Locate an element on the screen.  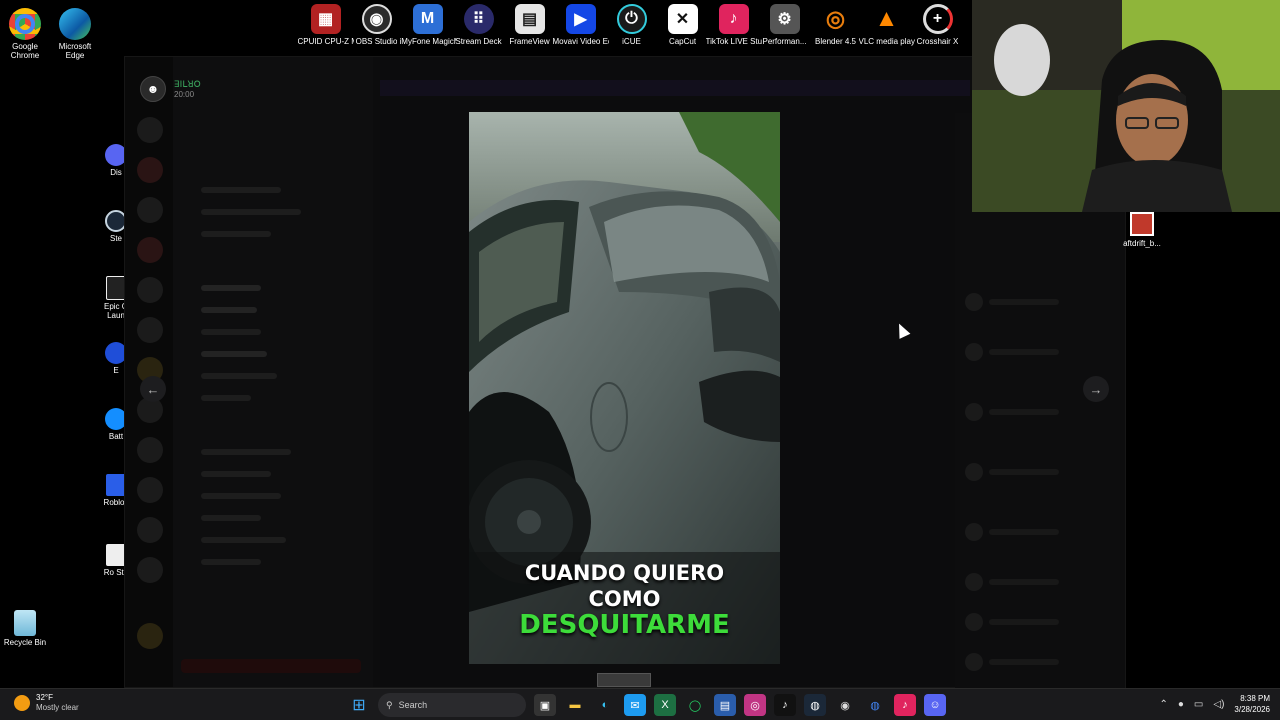
media-viewer-author: ☻ ꓱꓲꓡꓤꓳ 20:00 is located at coordinates (170, 89).